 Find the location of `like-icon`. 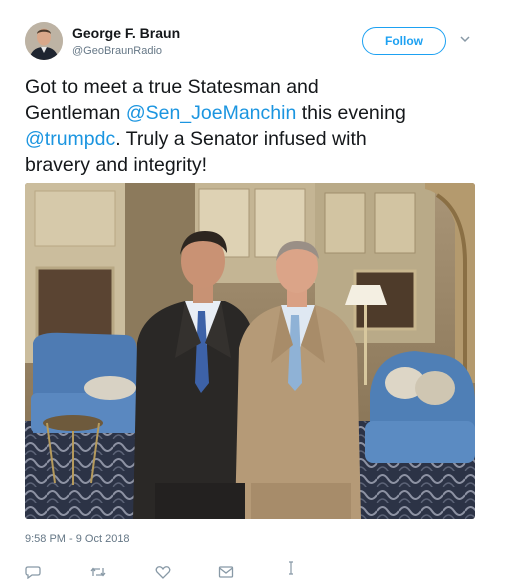

like-icon is located at coordinates (163, 572).